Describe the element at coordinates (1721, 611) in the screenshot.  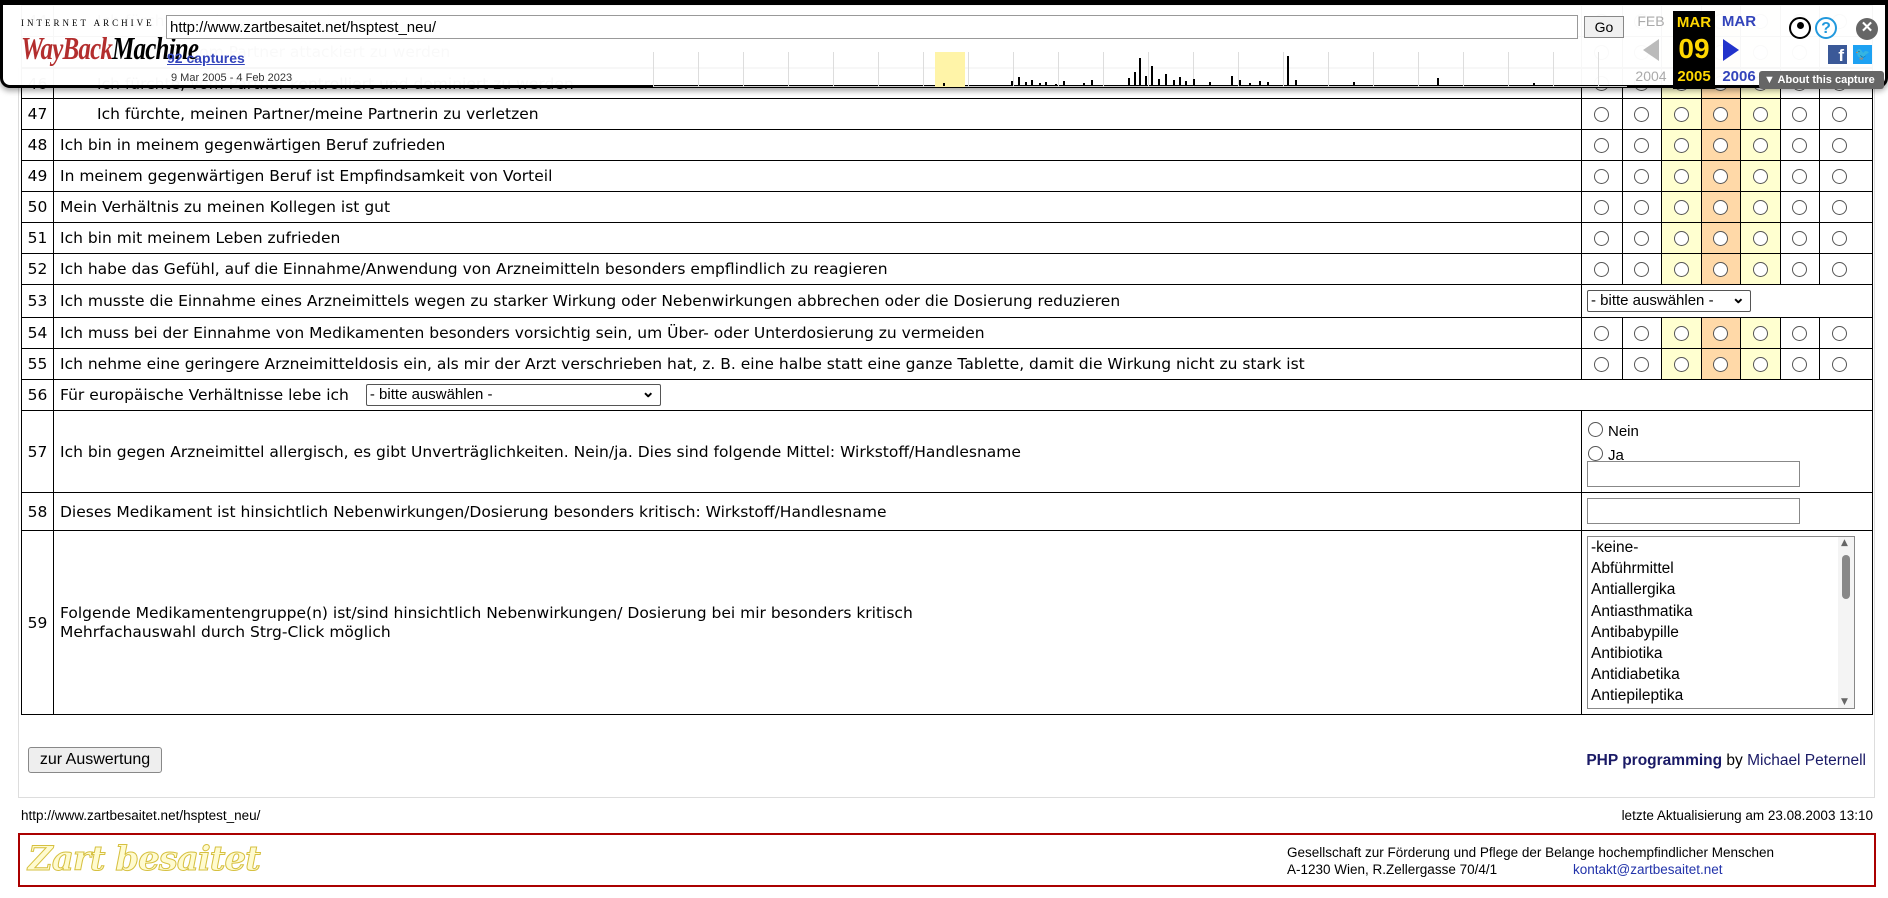
I see `listbox-option: Antiasthmatika` at that location.